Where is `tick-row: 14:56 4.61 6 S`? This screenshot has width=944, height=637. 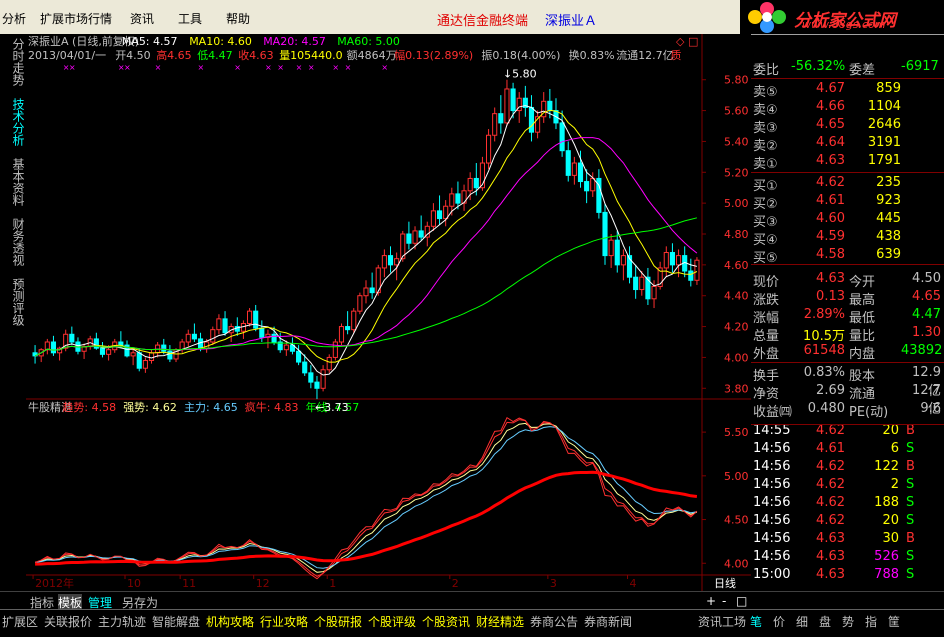 tick-row: 14:56 4.61 6 S is located at coordinates (847, 449).